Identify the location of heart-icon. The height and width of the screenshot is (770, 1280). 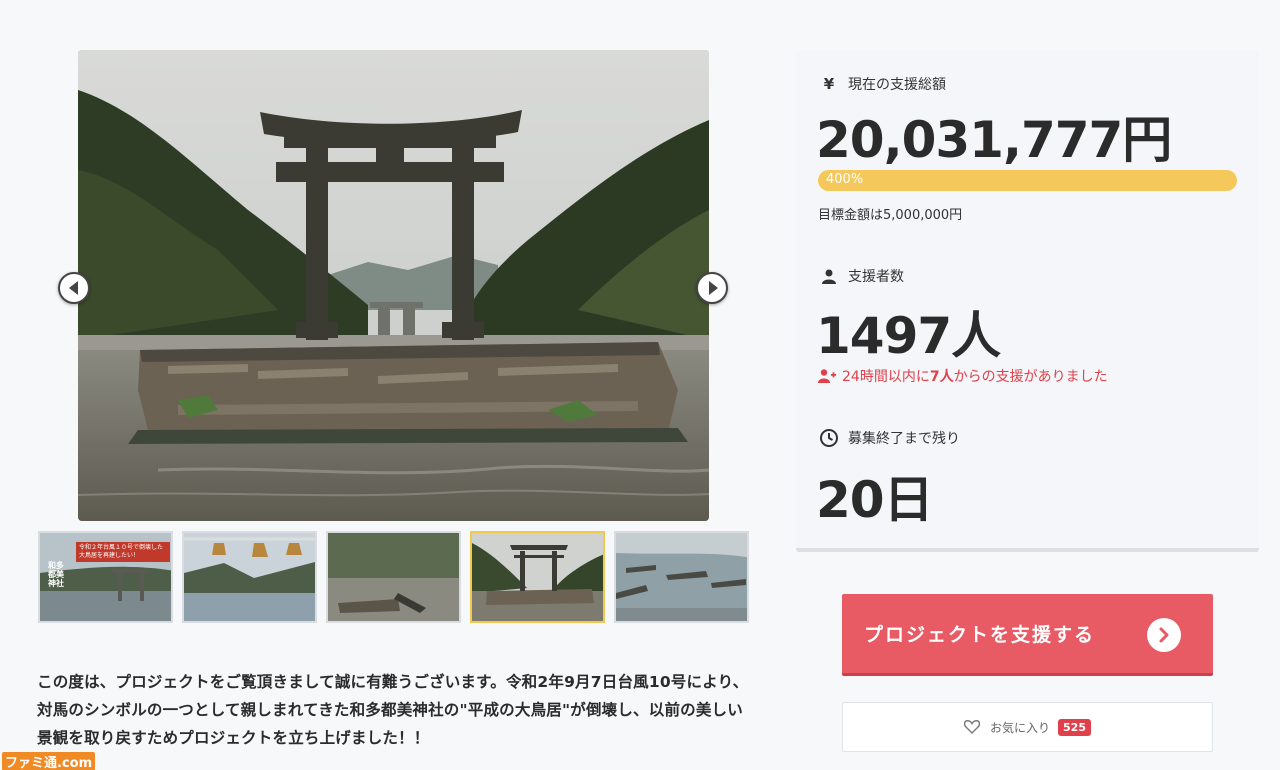
(972, 727).